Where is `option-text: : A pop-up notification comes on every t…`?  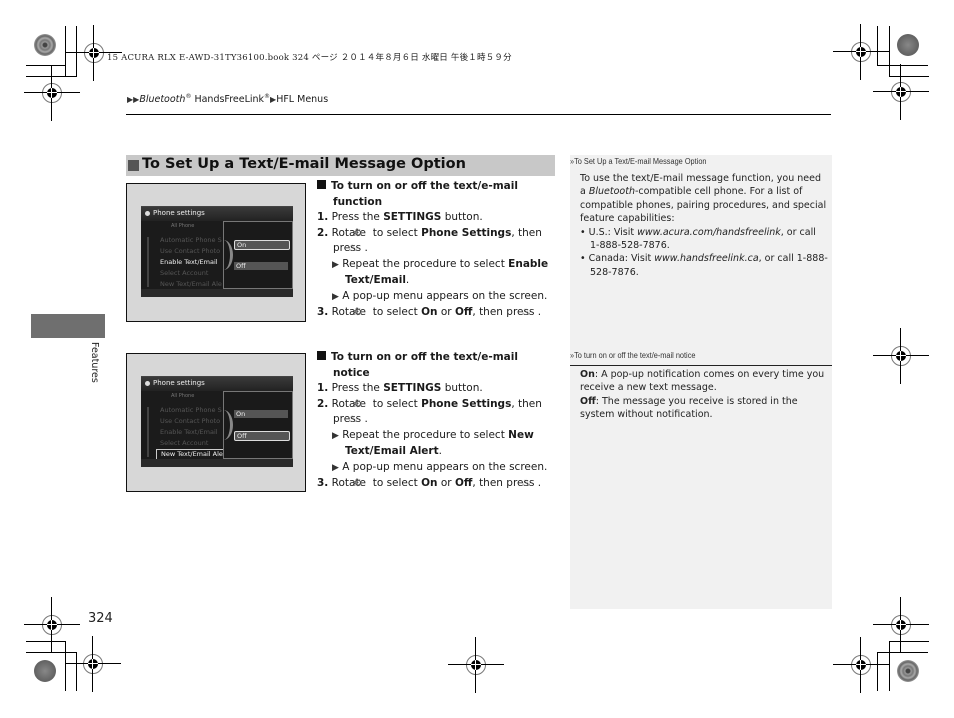 option-text: : A pop-up notification comes on every t… is located at coordinates (702, 381).